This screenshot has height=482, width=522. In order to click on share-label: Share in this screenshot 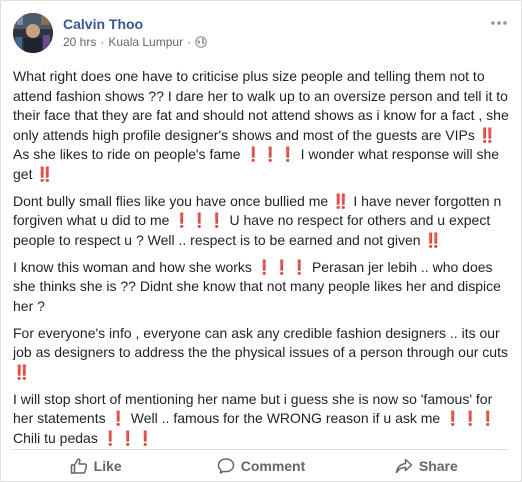, I will do `click(438, 465)`.